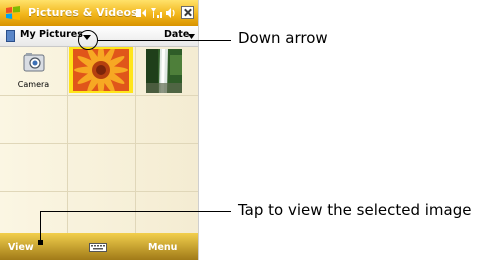 The width and height of the screenshot is (491, 260). What do you see at coordinates (141, 13) in the screenshot?
I see `connectivity-icon` at bounding box center [141, 13].